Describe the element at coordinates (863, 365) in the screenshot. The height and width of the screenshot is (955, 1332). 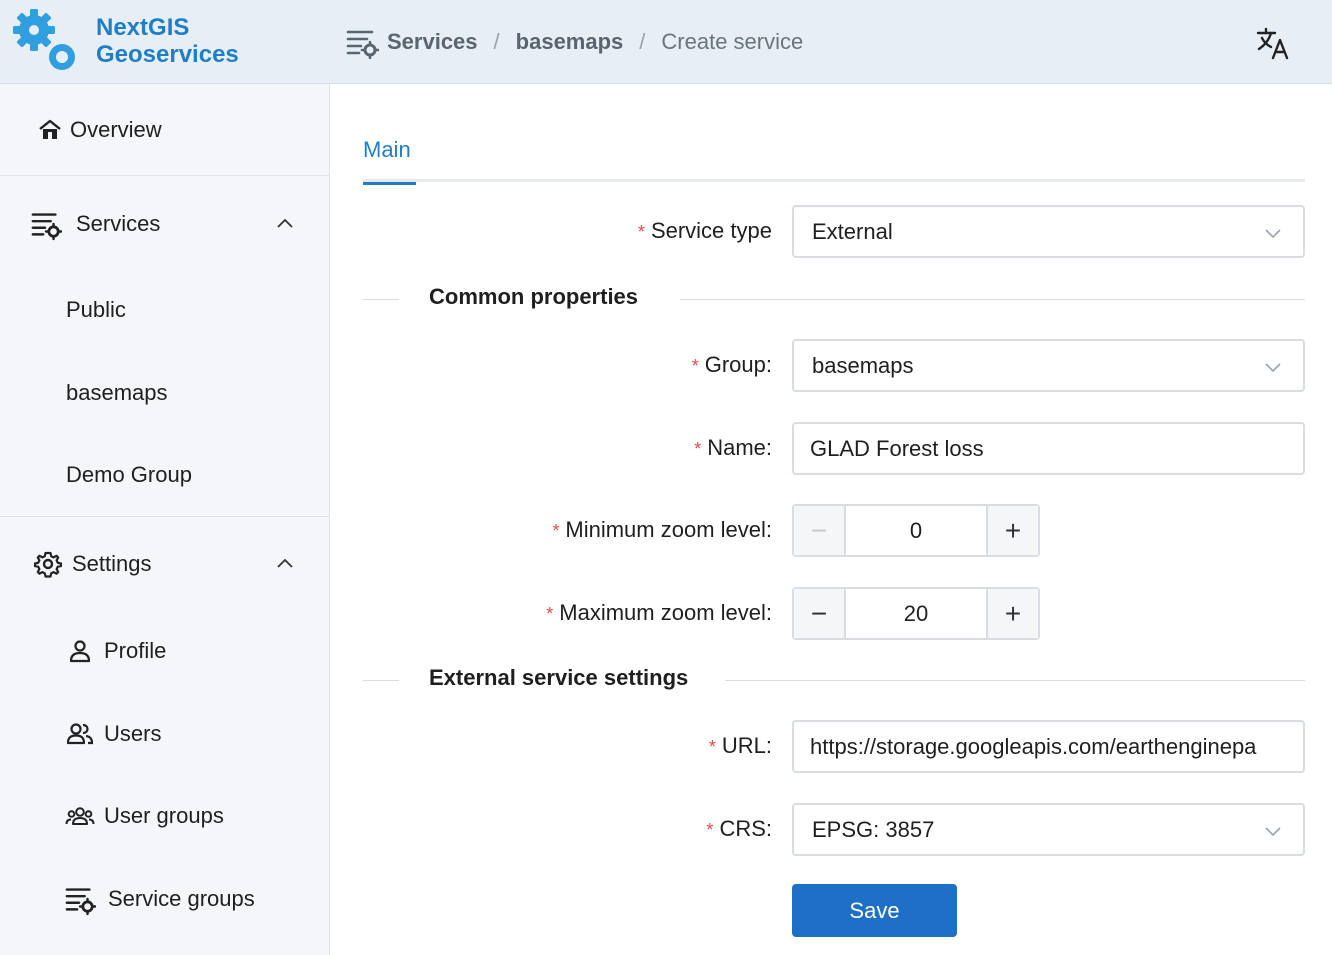
I see `select-value: basemaps` at that location.